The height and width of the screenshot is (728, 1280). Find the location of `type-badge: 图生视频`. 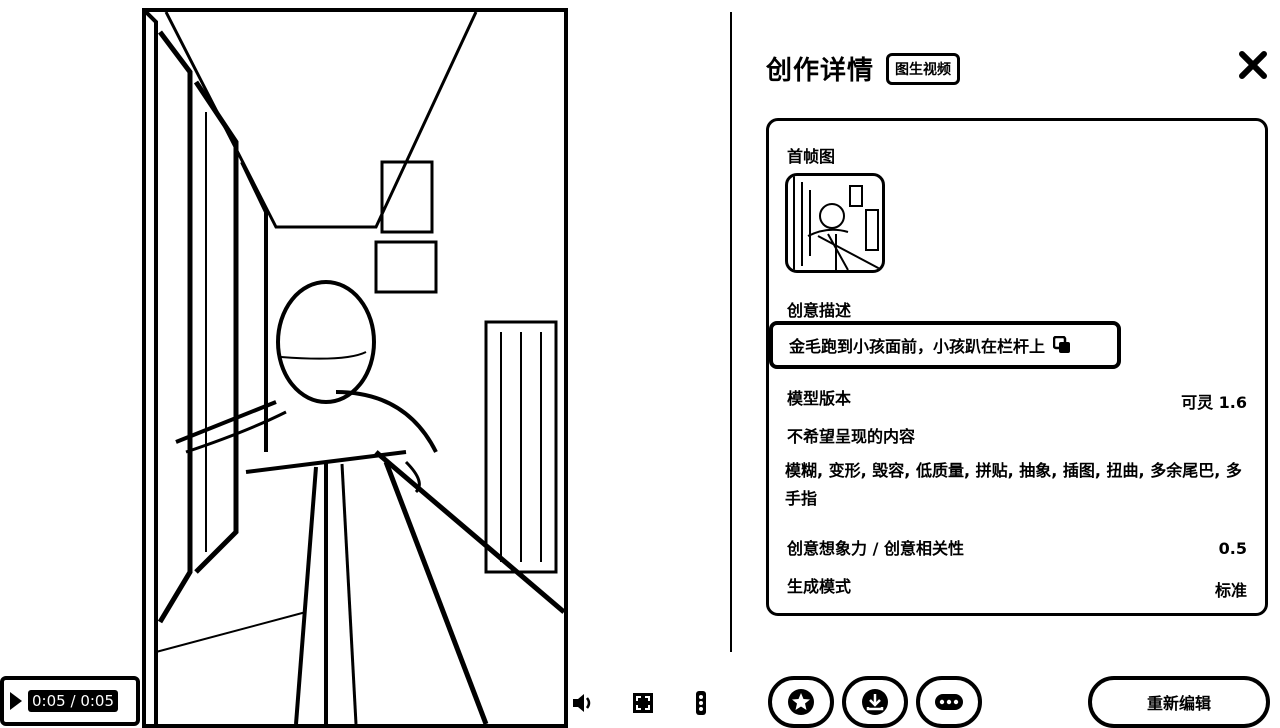

type-badge: 图生视频 is located at coordinates (923, 68).